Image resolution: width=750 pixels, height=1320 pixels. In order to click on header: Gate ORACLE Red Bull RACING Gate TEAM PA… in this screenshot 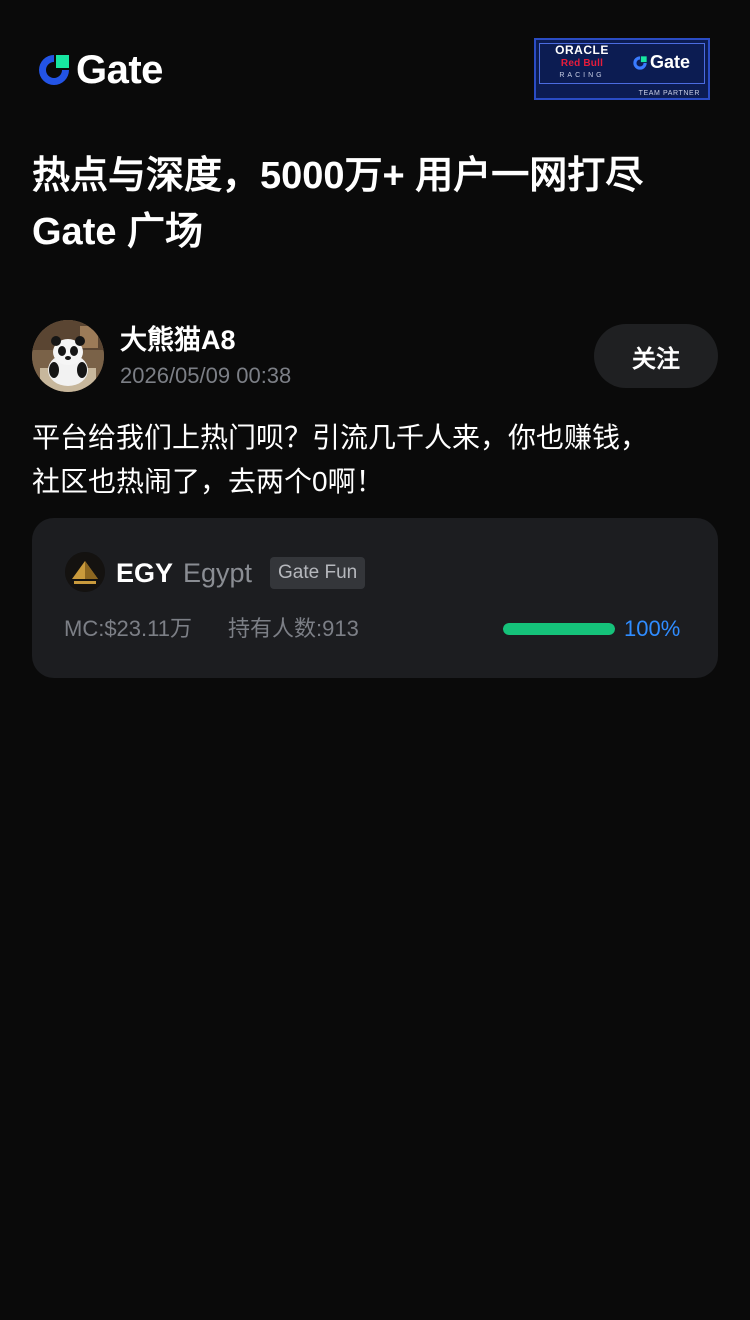, I will do `click(375, 65)`.